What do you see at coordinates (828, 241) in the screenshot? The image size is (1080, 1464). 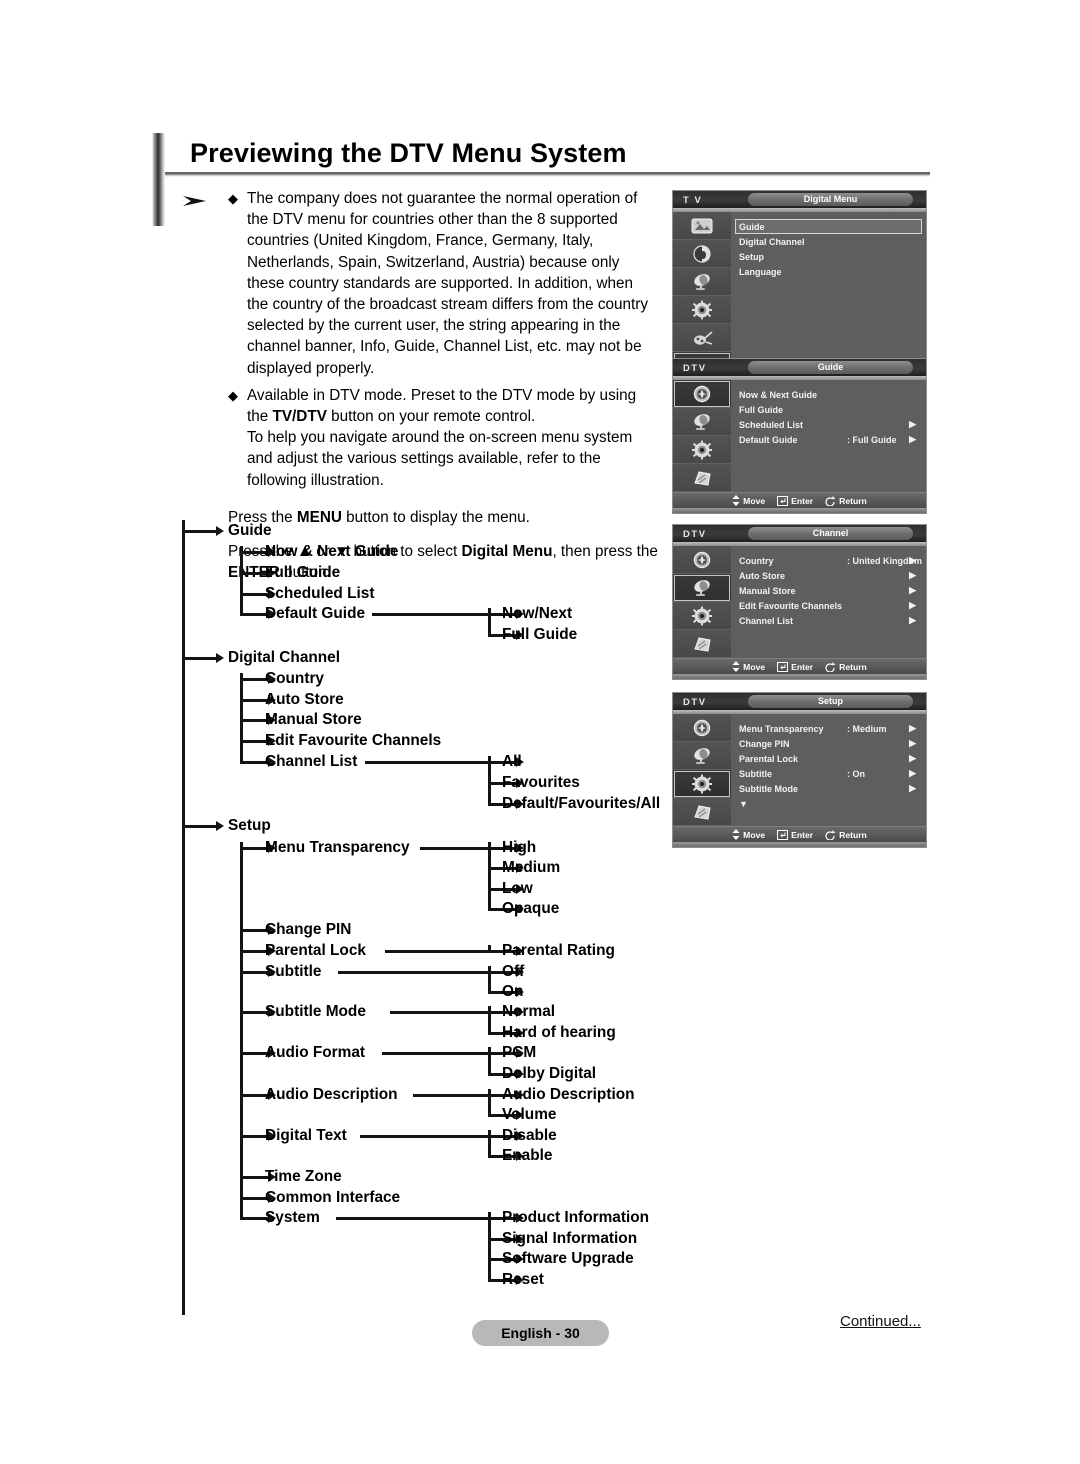 I see `tv-menu-item: Digital Channel` at bounding box center [828, 241].